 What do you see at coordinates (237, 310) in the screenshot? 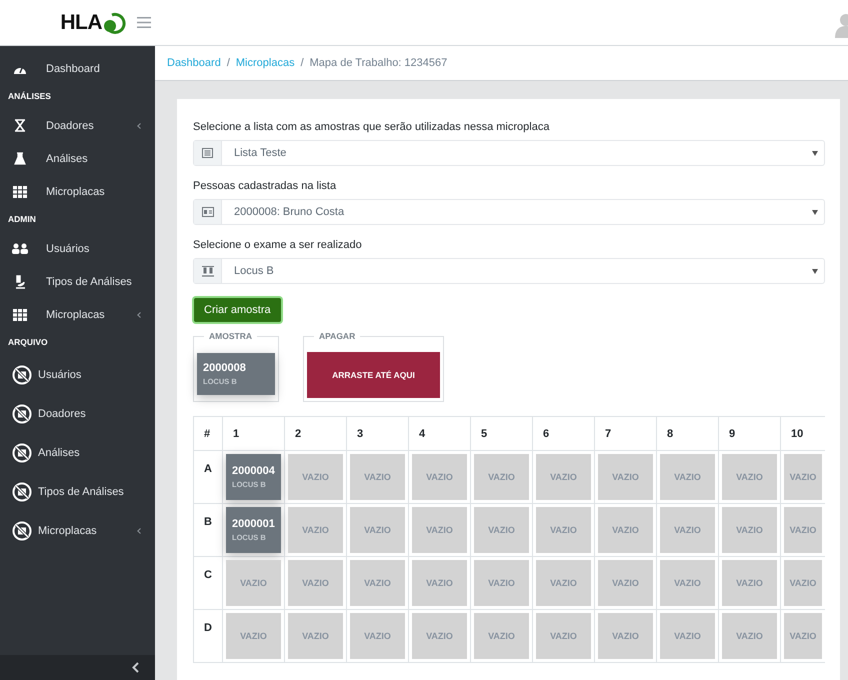
I see `create-sample-button: Criar amostra` at bounding box center [237, 310].